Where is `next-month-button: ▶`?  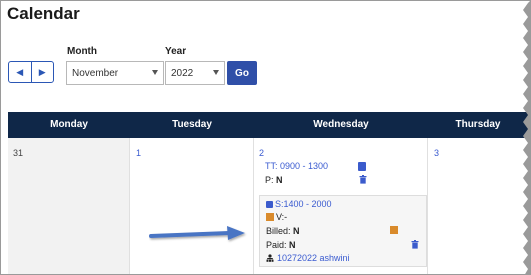 next-month-button: ▶ is located at coordinates (42, 72).